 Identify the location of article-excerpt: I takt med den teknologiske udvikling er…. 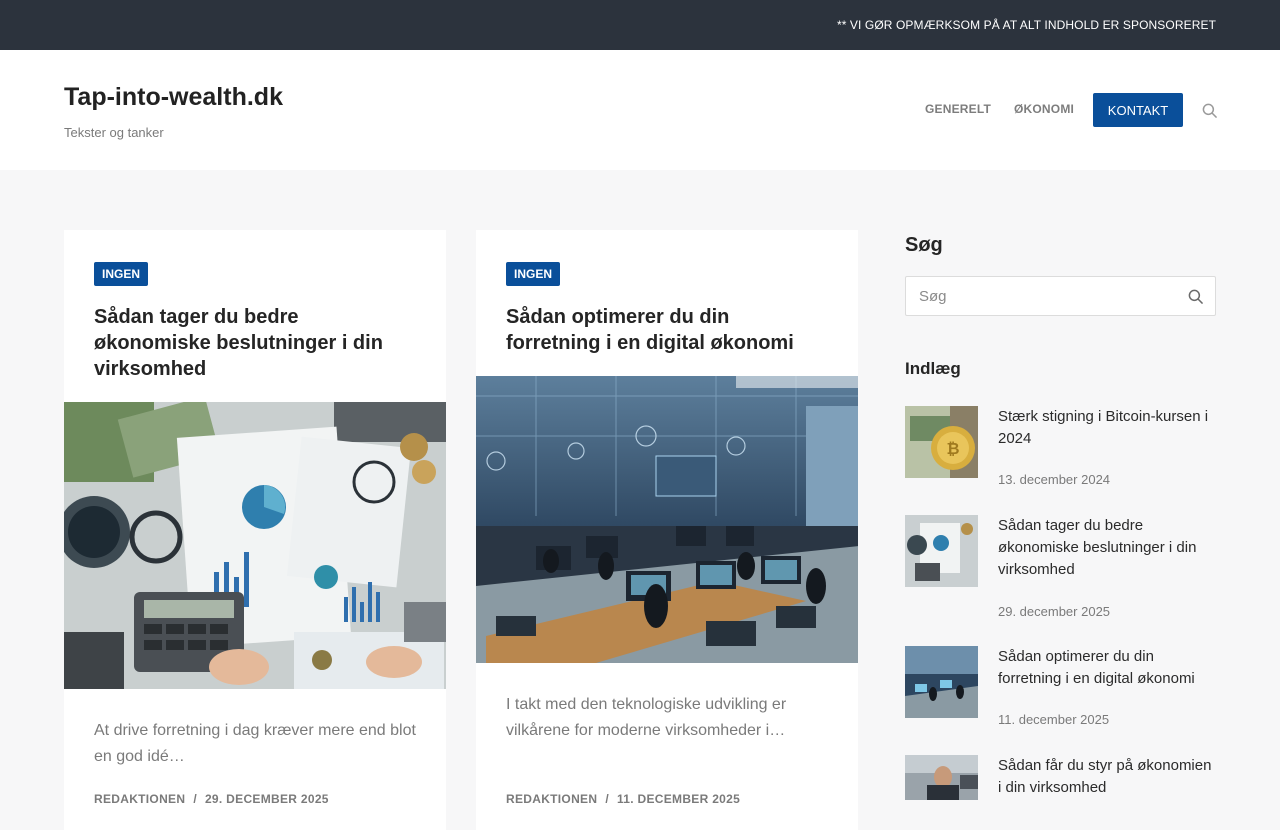
(646, 717).